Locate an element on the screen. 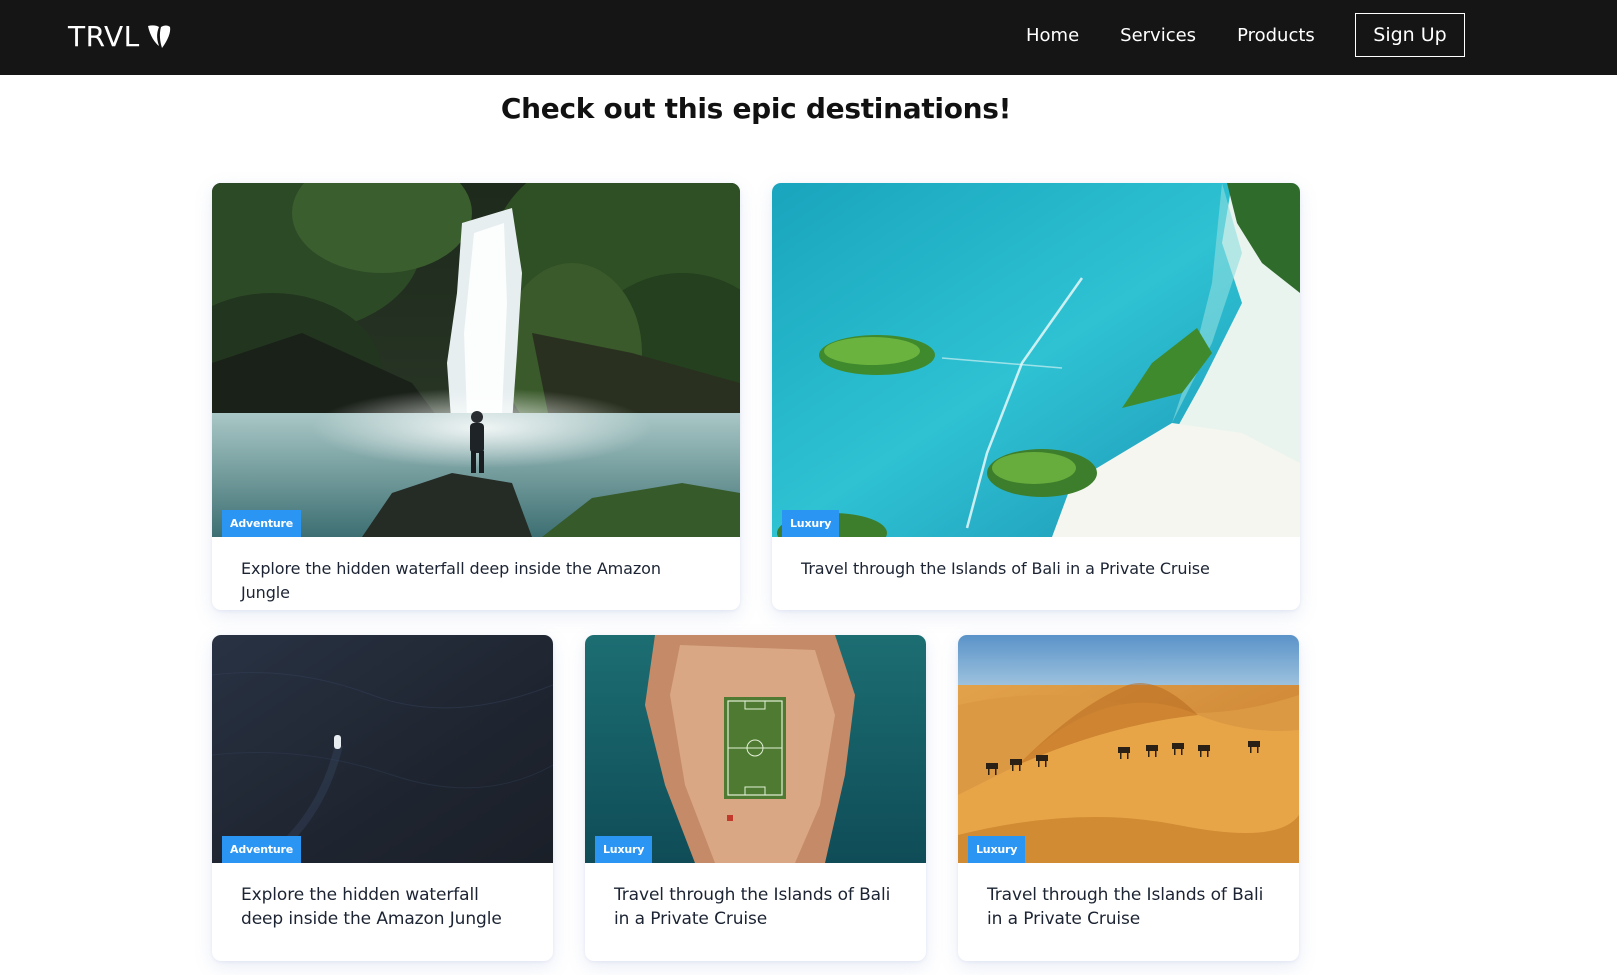  turquoise-islands-aerial-photo is located at coordinates (1036, 360).